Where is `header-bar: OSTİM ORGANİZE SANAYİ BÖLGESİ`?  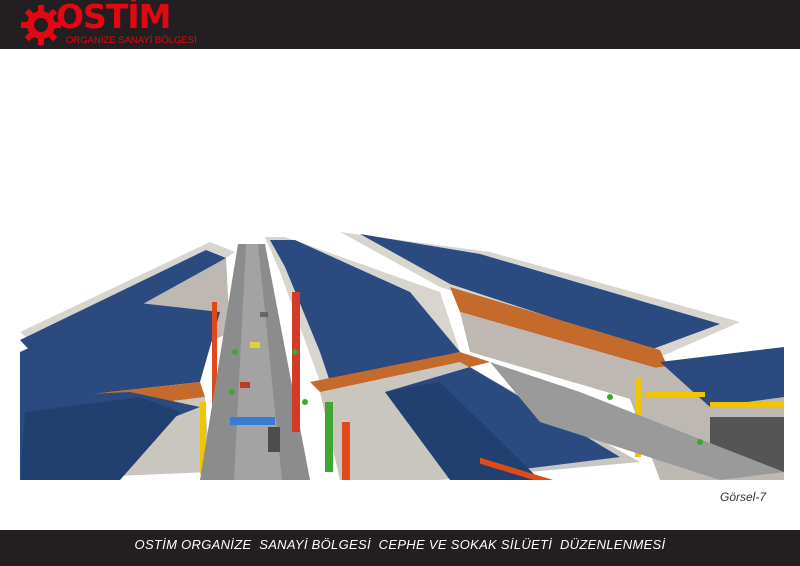 header-bar: OSTİM ORGANİZE SANAYİ BÖLGESİ is located at coordinates (400, 24).